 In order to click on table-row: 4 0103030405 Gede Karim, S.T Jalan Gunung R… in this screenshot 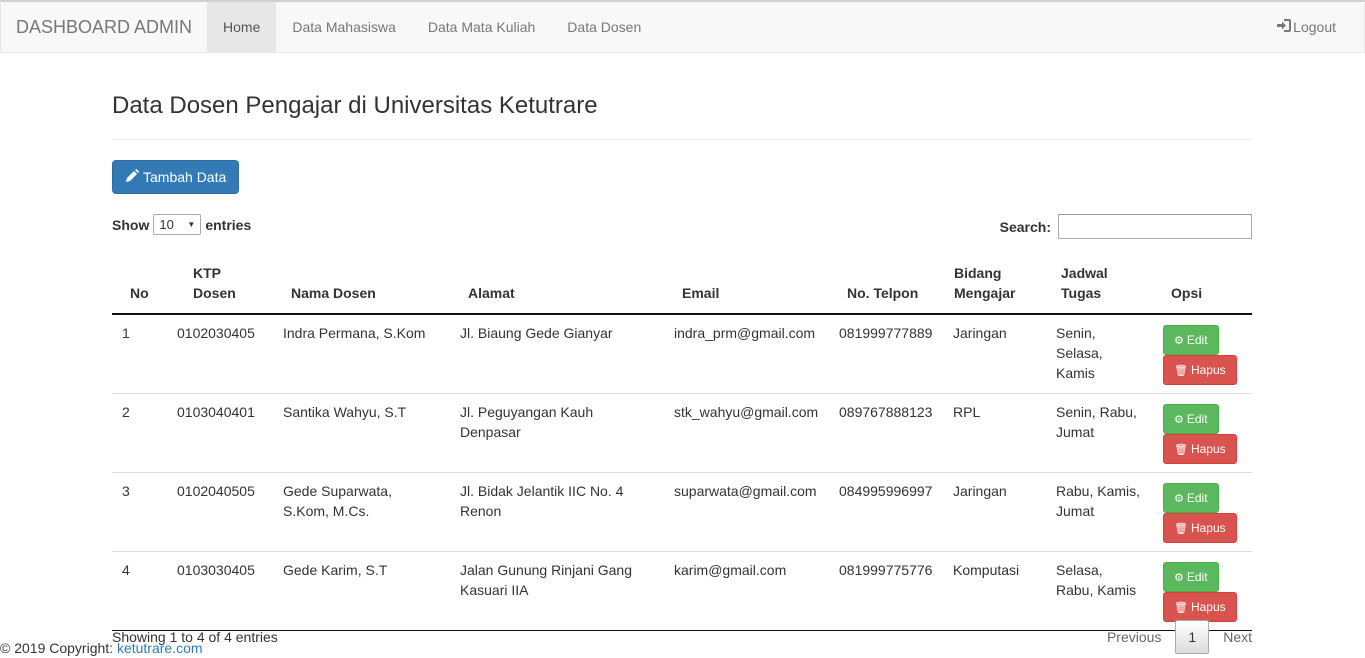, I will do `click(682, 591)`.